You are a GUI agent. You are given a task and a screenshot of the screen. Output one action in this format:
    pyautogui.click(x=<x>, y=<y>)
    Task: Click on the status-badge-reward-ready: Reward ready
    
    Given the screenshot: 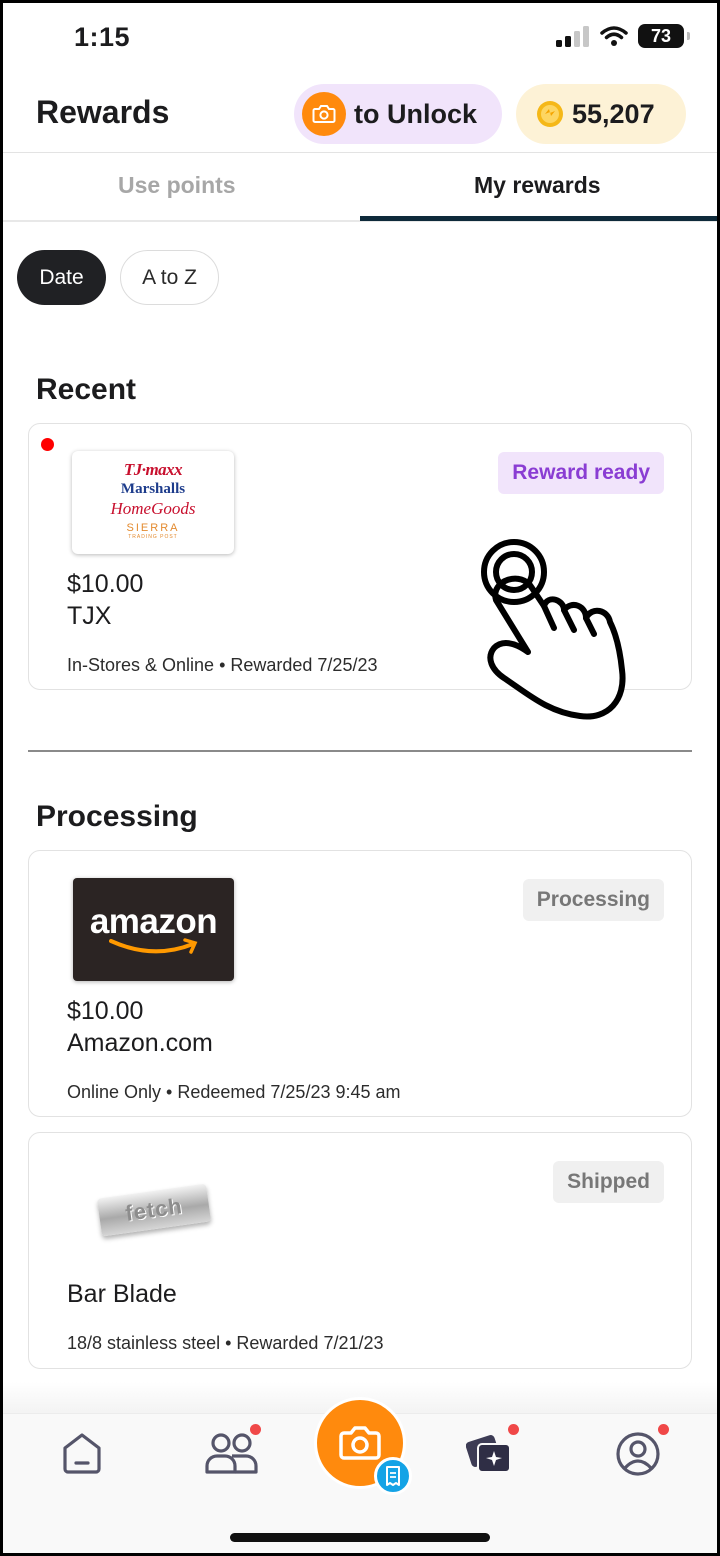 What is the action you would take?
    pyautogui.click(x=581, y=473)
    